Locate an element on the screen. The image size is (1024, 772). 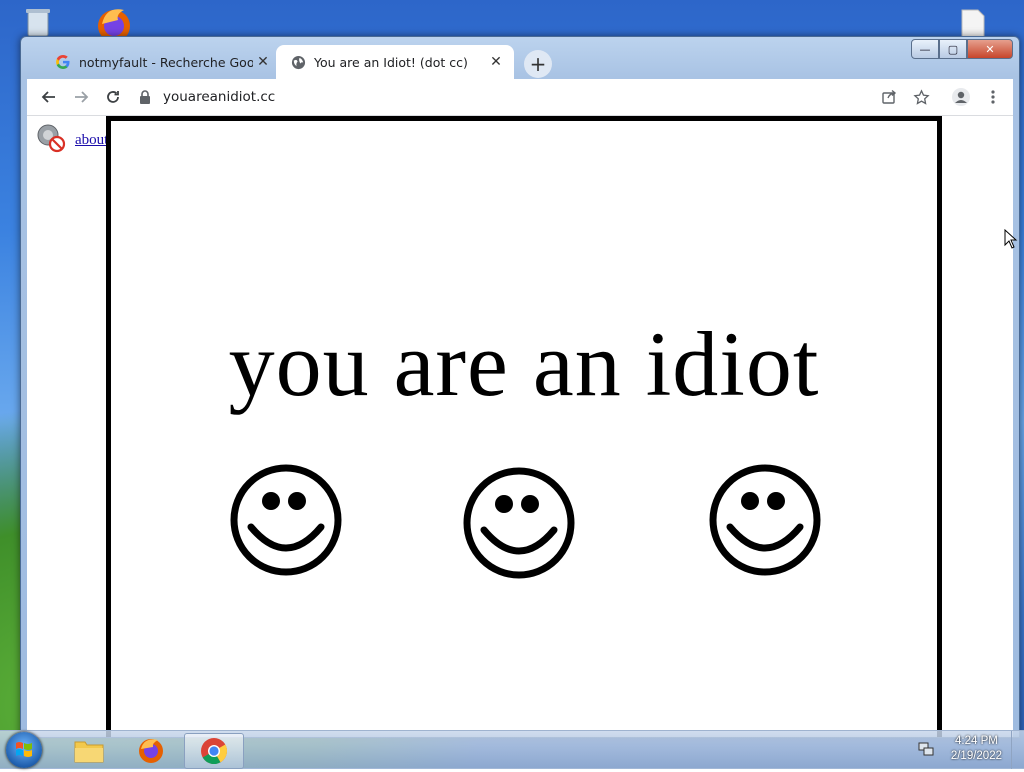
globe-icon is located at coordinates (298, 62).